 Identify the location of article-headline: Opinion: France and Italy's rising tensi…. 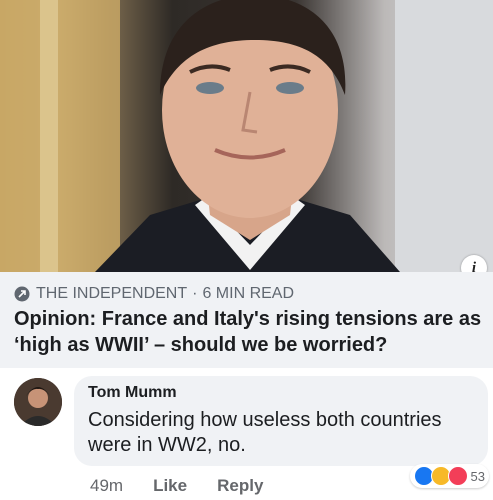
(249, 332).